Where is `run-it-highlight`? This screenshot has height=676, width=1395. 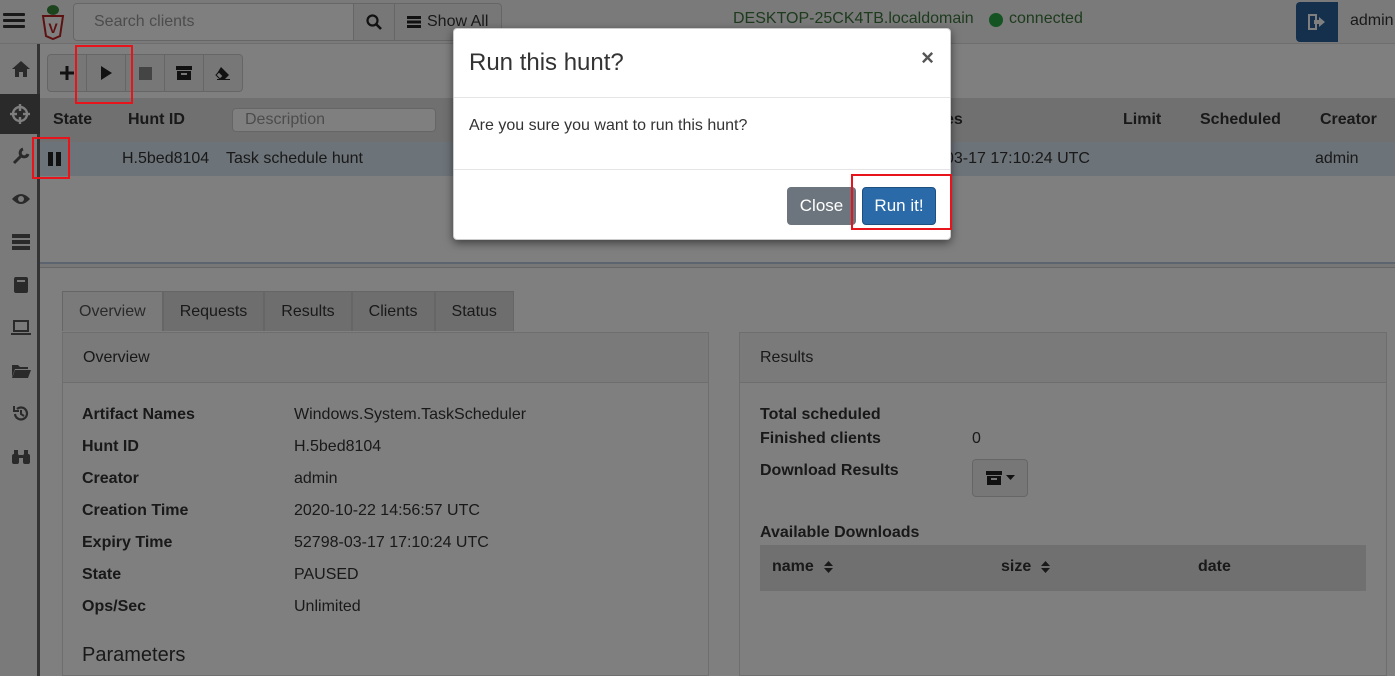 run-it-highlight is located at coordinates (901, 202).